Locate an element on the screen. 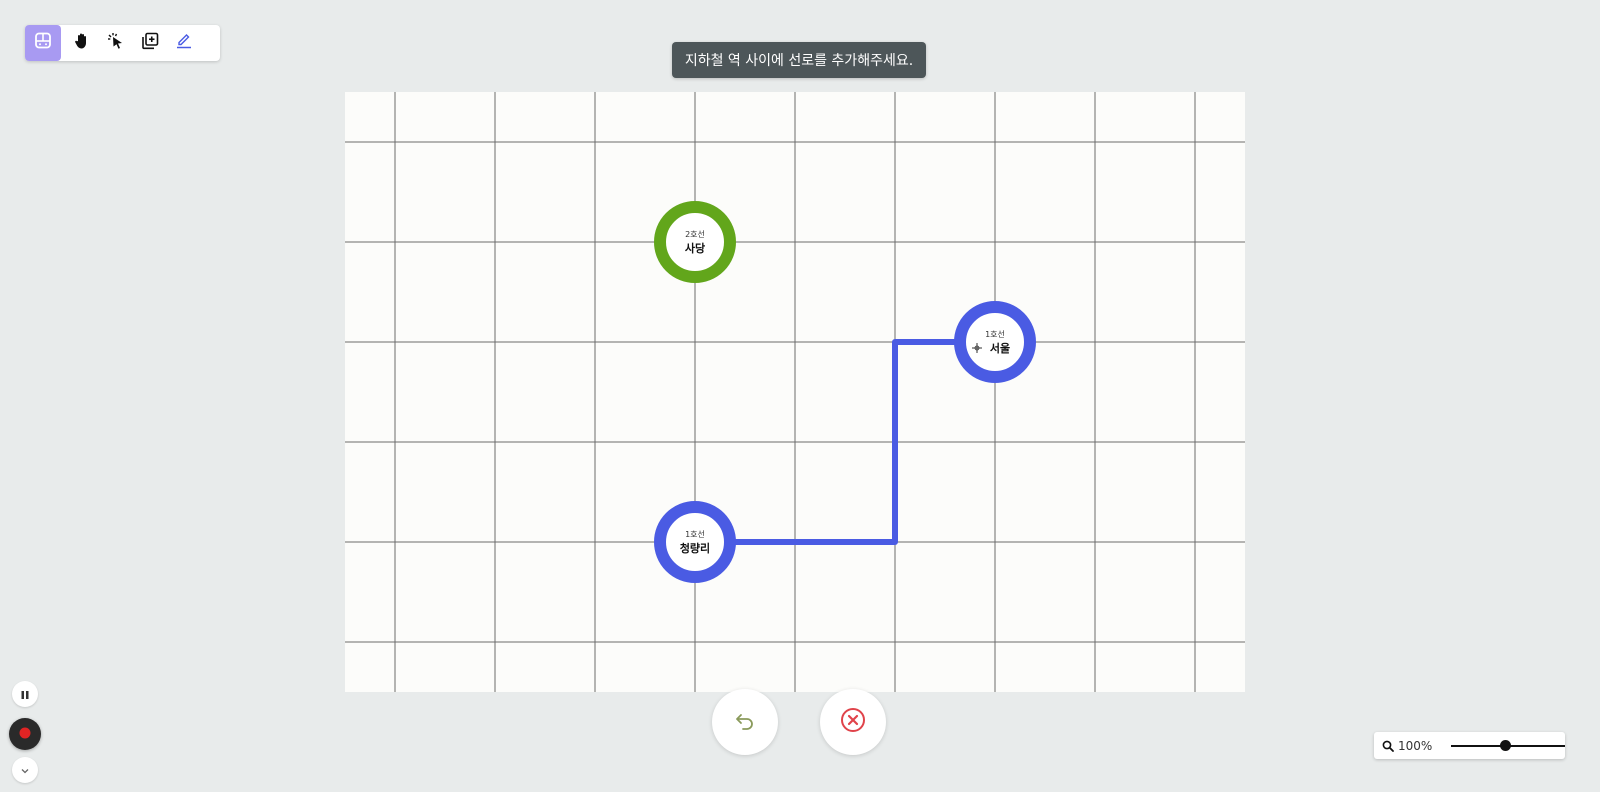 The height and width of the screenshot is (792, 1600). tool-select is located at coordinates (116, 43).